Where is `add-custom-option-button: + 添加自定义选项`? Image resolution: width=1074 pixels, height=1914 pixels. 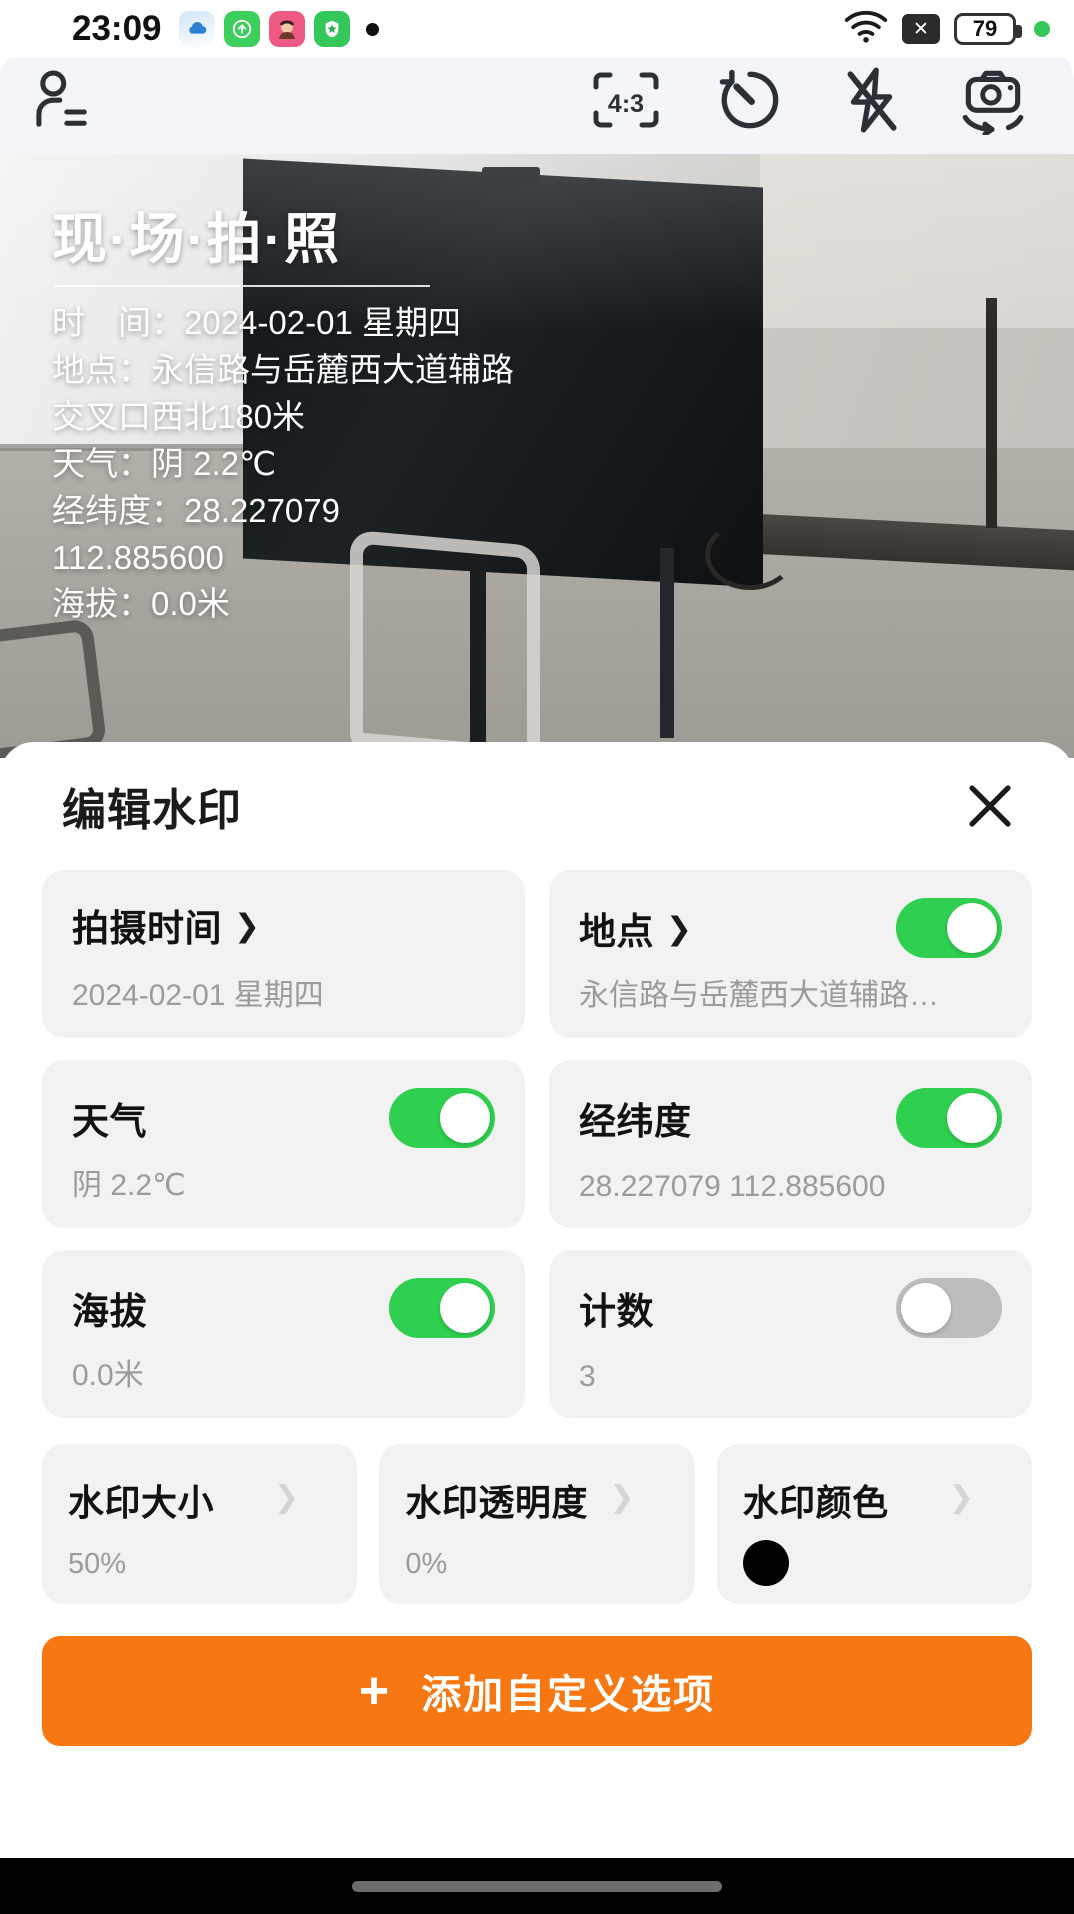
add-custom-option-button: + 添加自定义选项 is located at coordinates (537, 1691).